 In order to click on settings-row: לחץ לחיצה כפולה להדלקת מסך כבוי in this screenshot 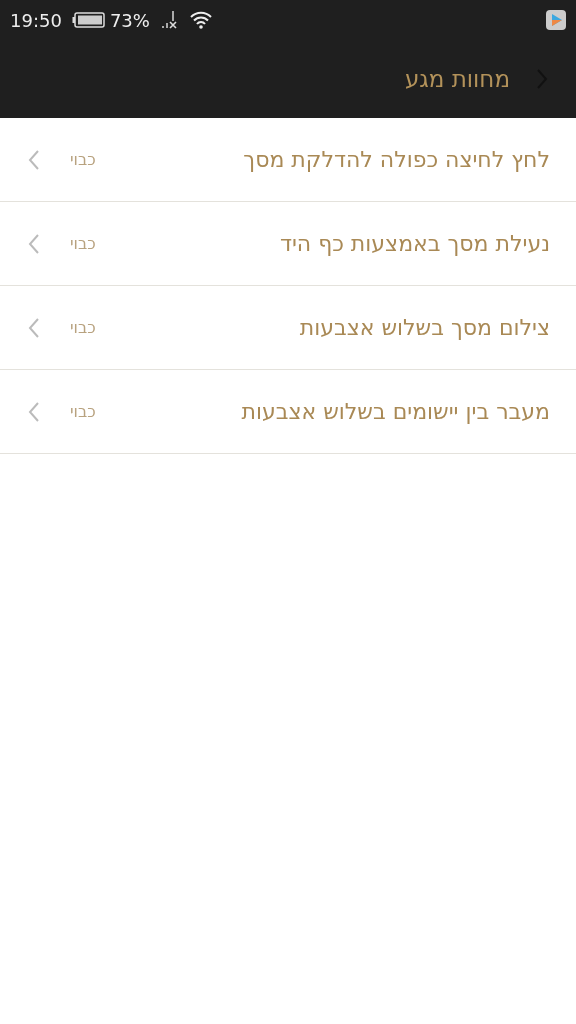, I will do `click(288, 160)`.